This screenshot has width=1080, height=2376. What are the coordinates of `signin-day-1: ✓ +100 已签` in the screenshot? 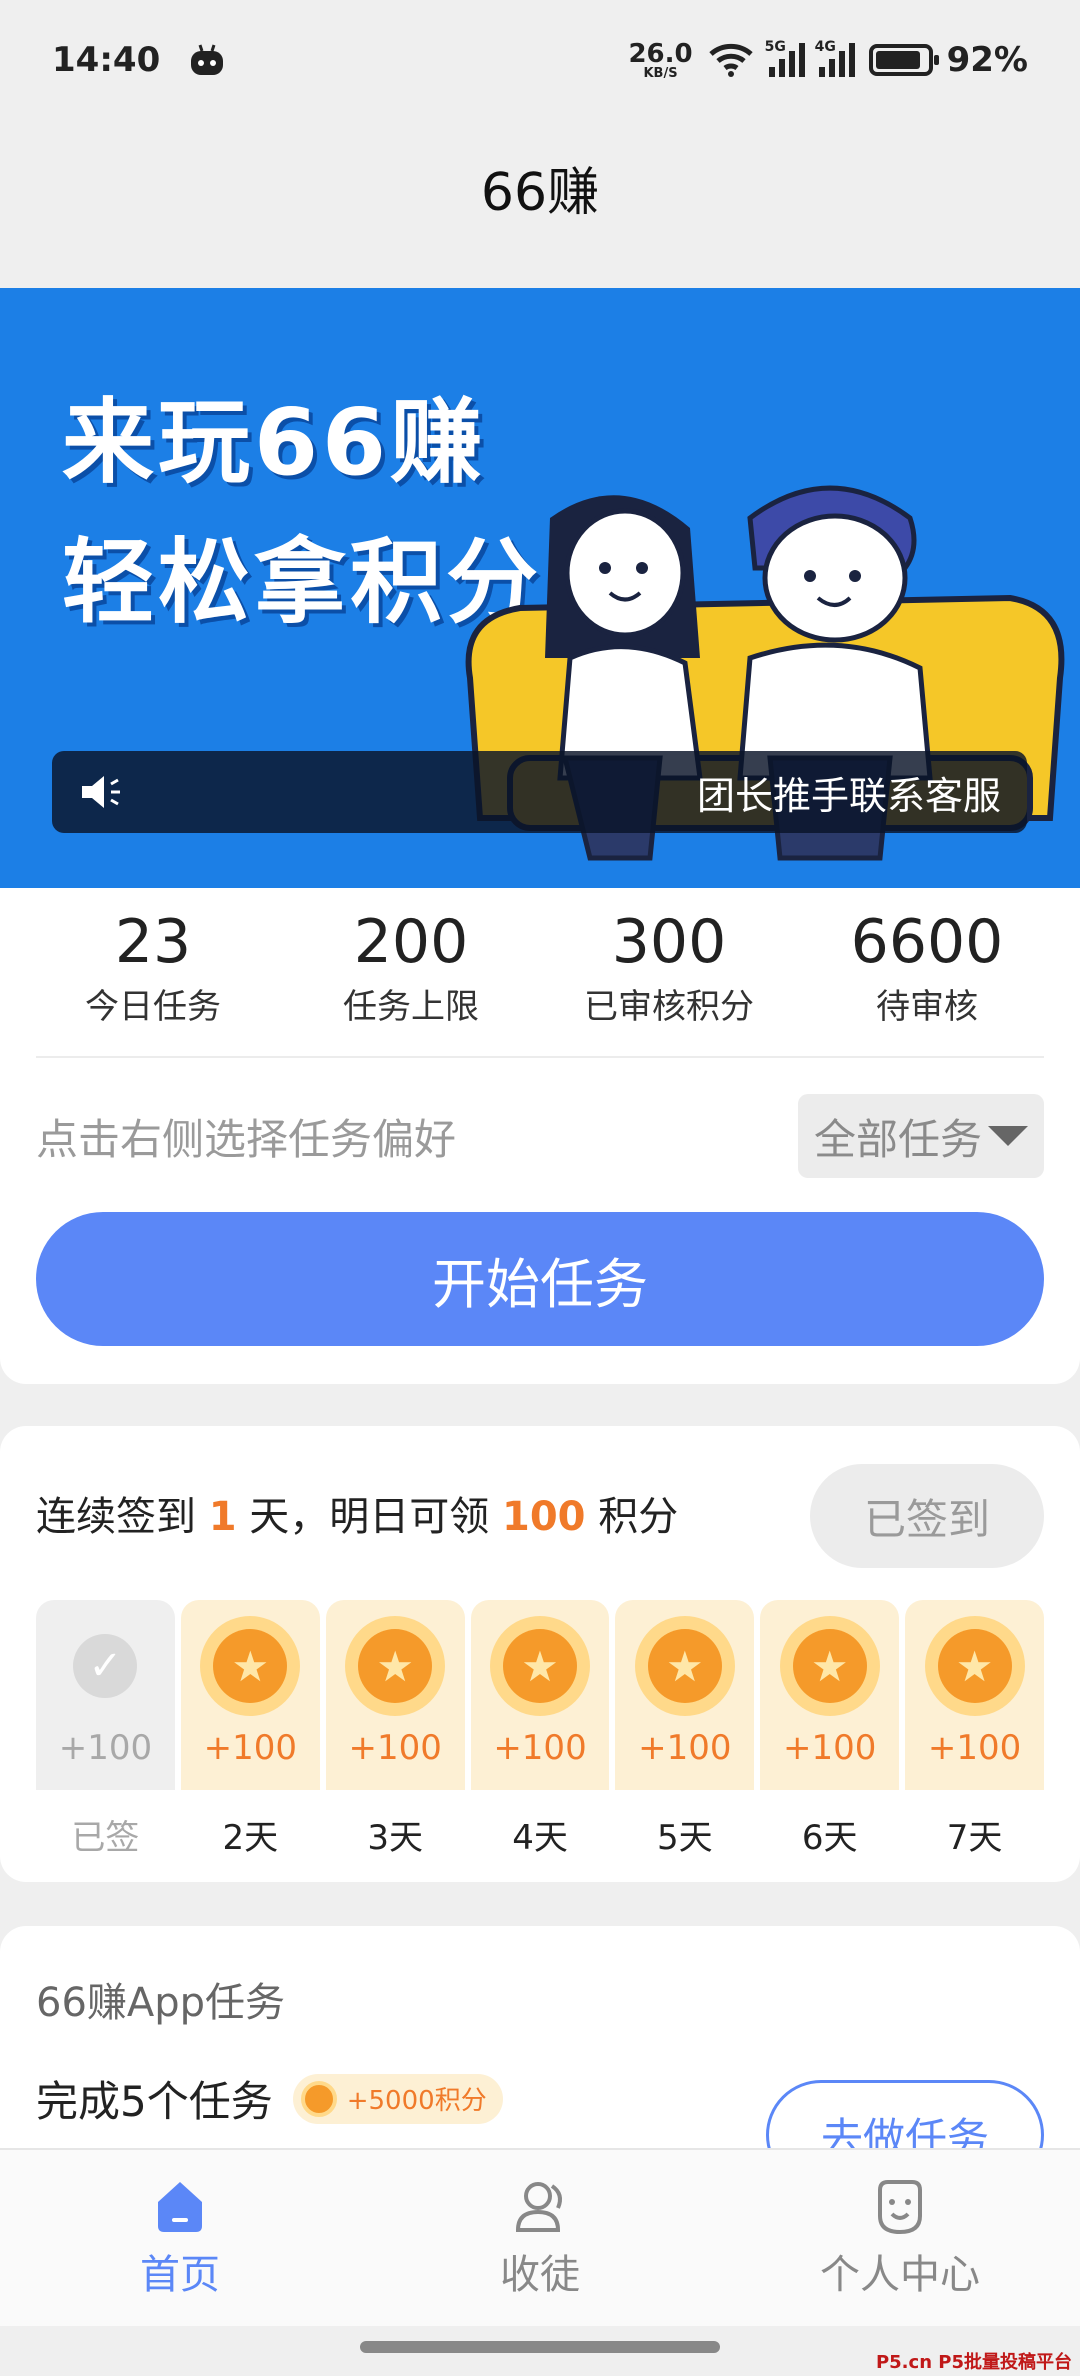 It's located at (105, 1729).